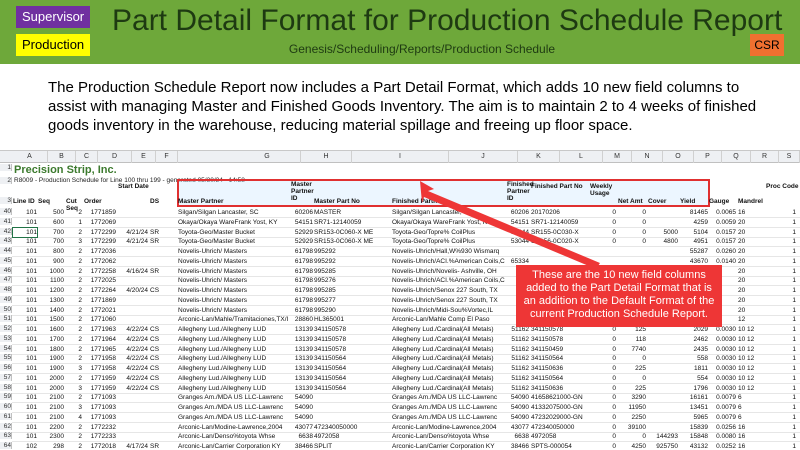 The width and height of the screenshot is (800, 450). What do you see at coordinates (51, 271) in the screenshot?
I see `cell-seq: 1000` at bounding box center [51, 271].